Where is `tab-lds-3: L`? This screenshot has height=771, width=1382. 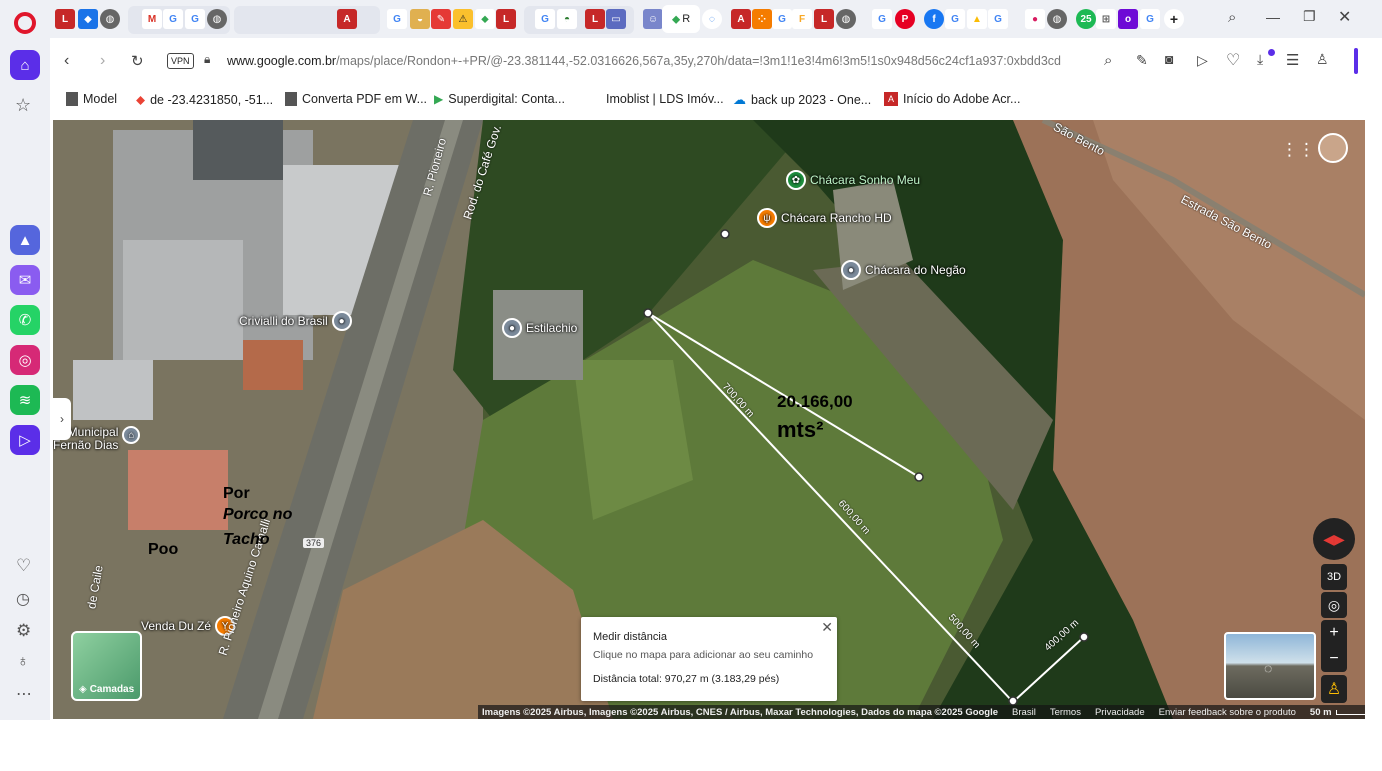 tab-lds-3: L is located at coordinates (595, 19).